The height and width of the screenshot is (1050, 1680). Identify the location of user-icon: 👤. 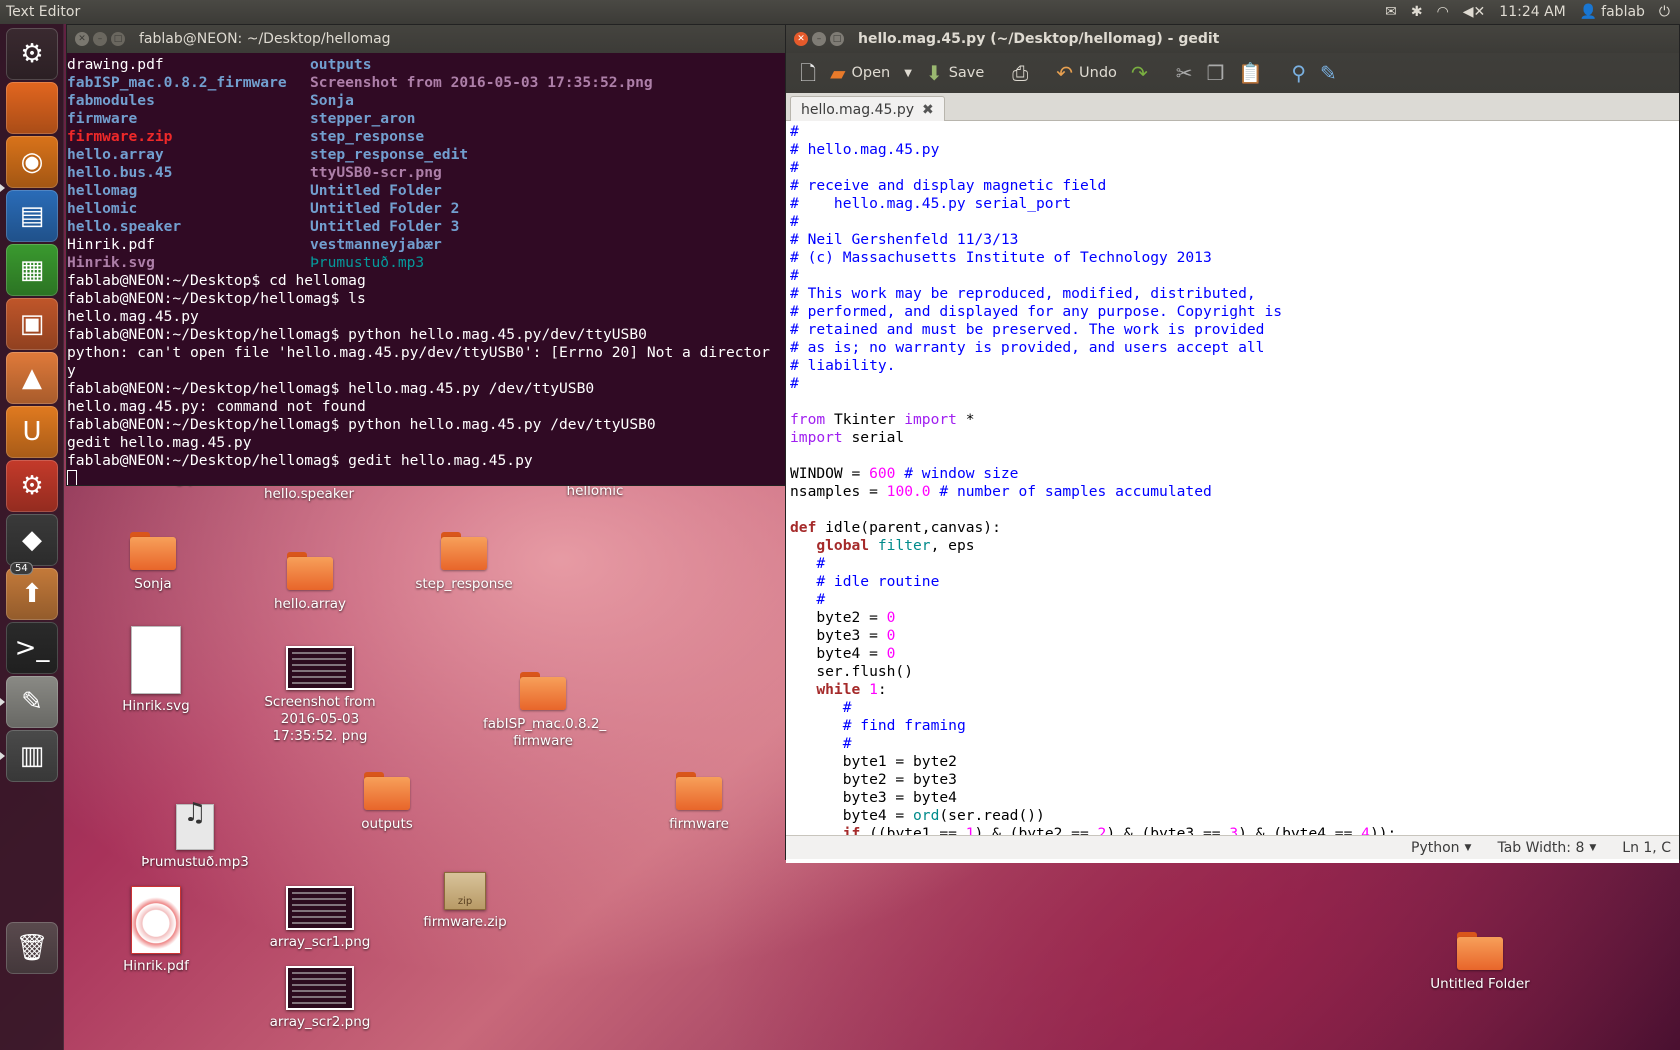
(1588, 12).